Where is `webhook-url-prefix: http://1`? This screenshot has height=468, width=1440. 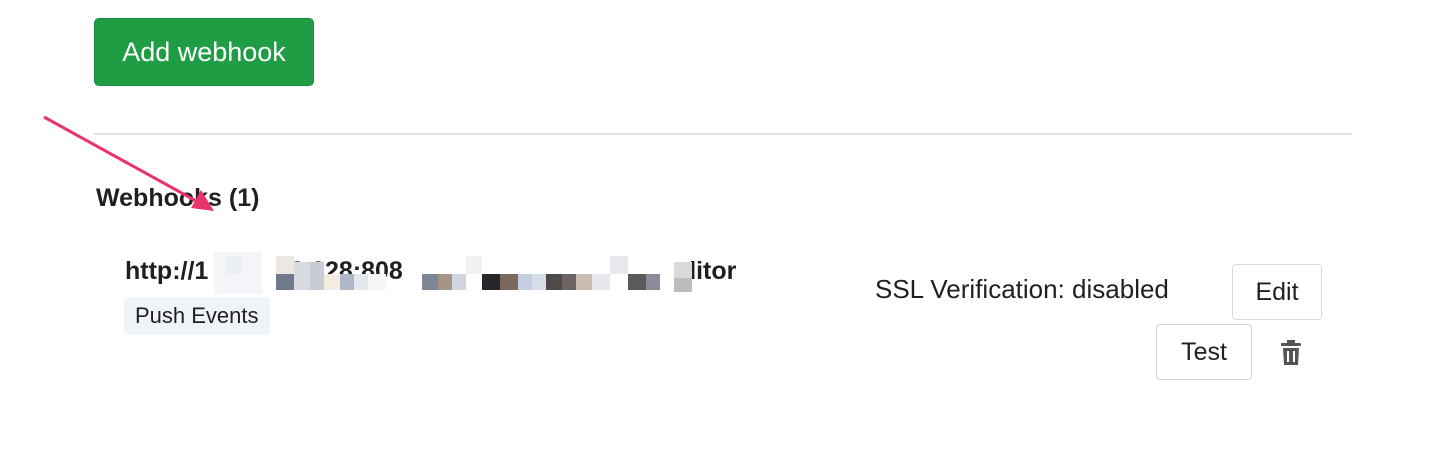
webhook-url-prefix: http://1 is located at coordinates (167, 271).